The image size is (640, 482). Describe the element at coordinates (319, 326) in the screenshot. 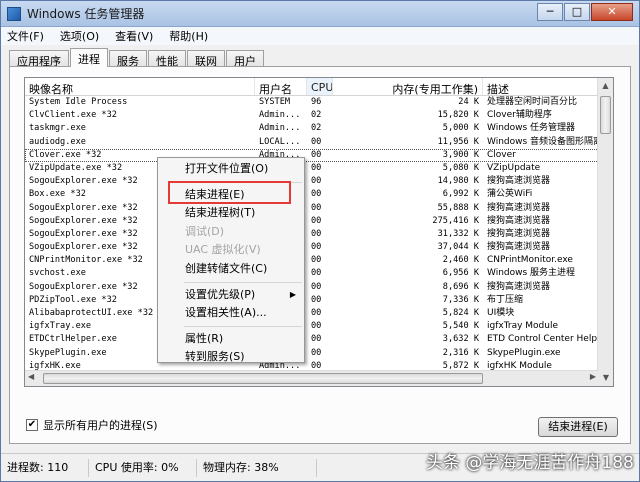

I see `table-row: igfxTray.exe 00 5,540 KigfxTray Module` at that location.